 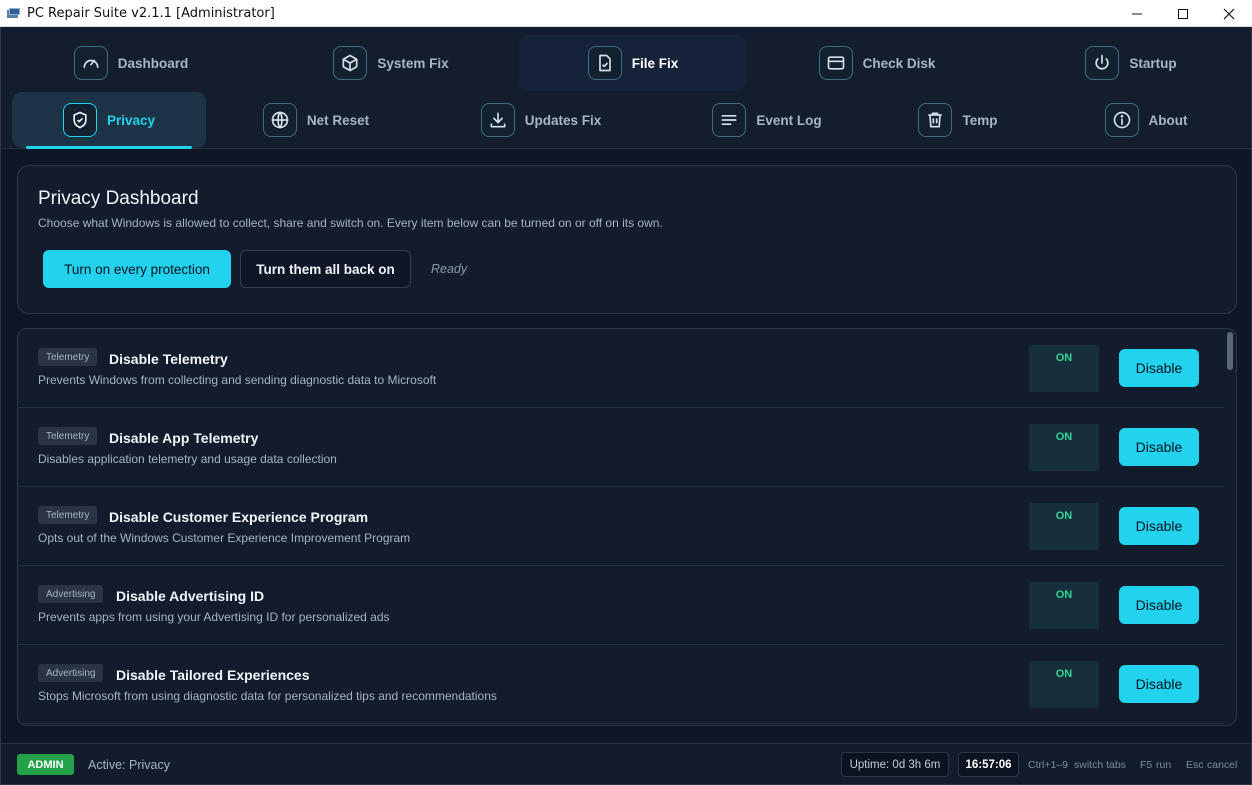 I want to click on shortcut-hint-key: F5, so click(x=1146, y=765).